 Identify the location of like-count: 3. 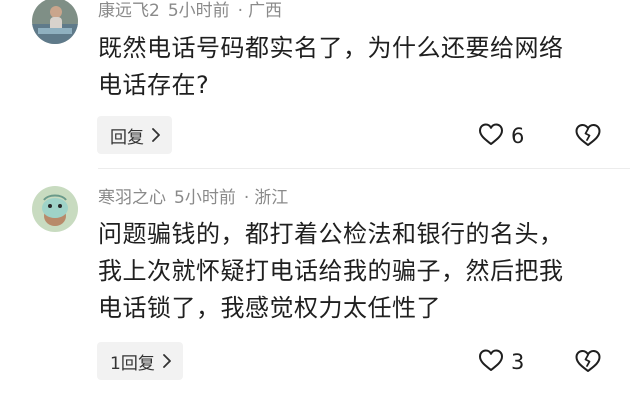
(518, 362).